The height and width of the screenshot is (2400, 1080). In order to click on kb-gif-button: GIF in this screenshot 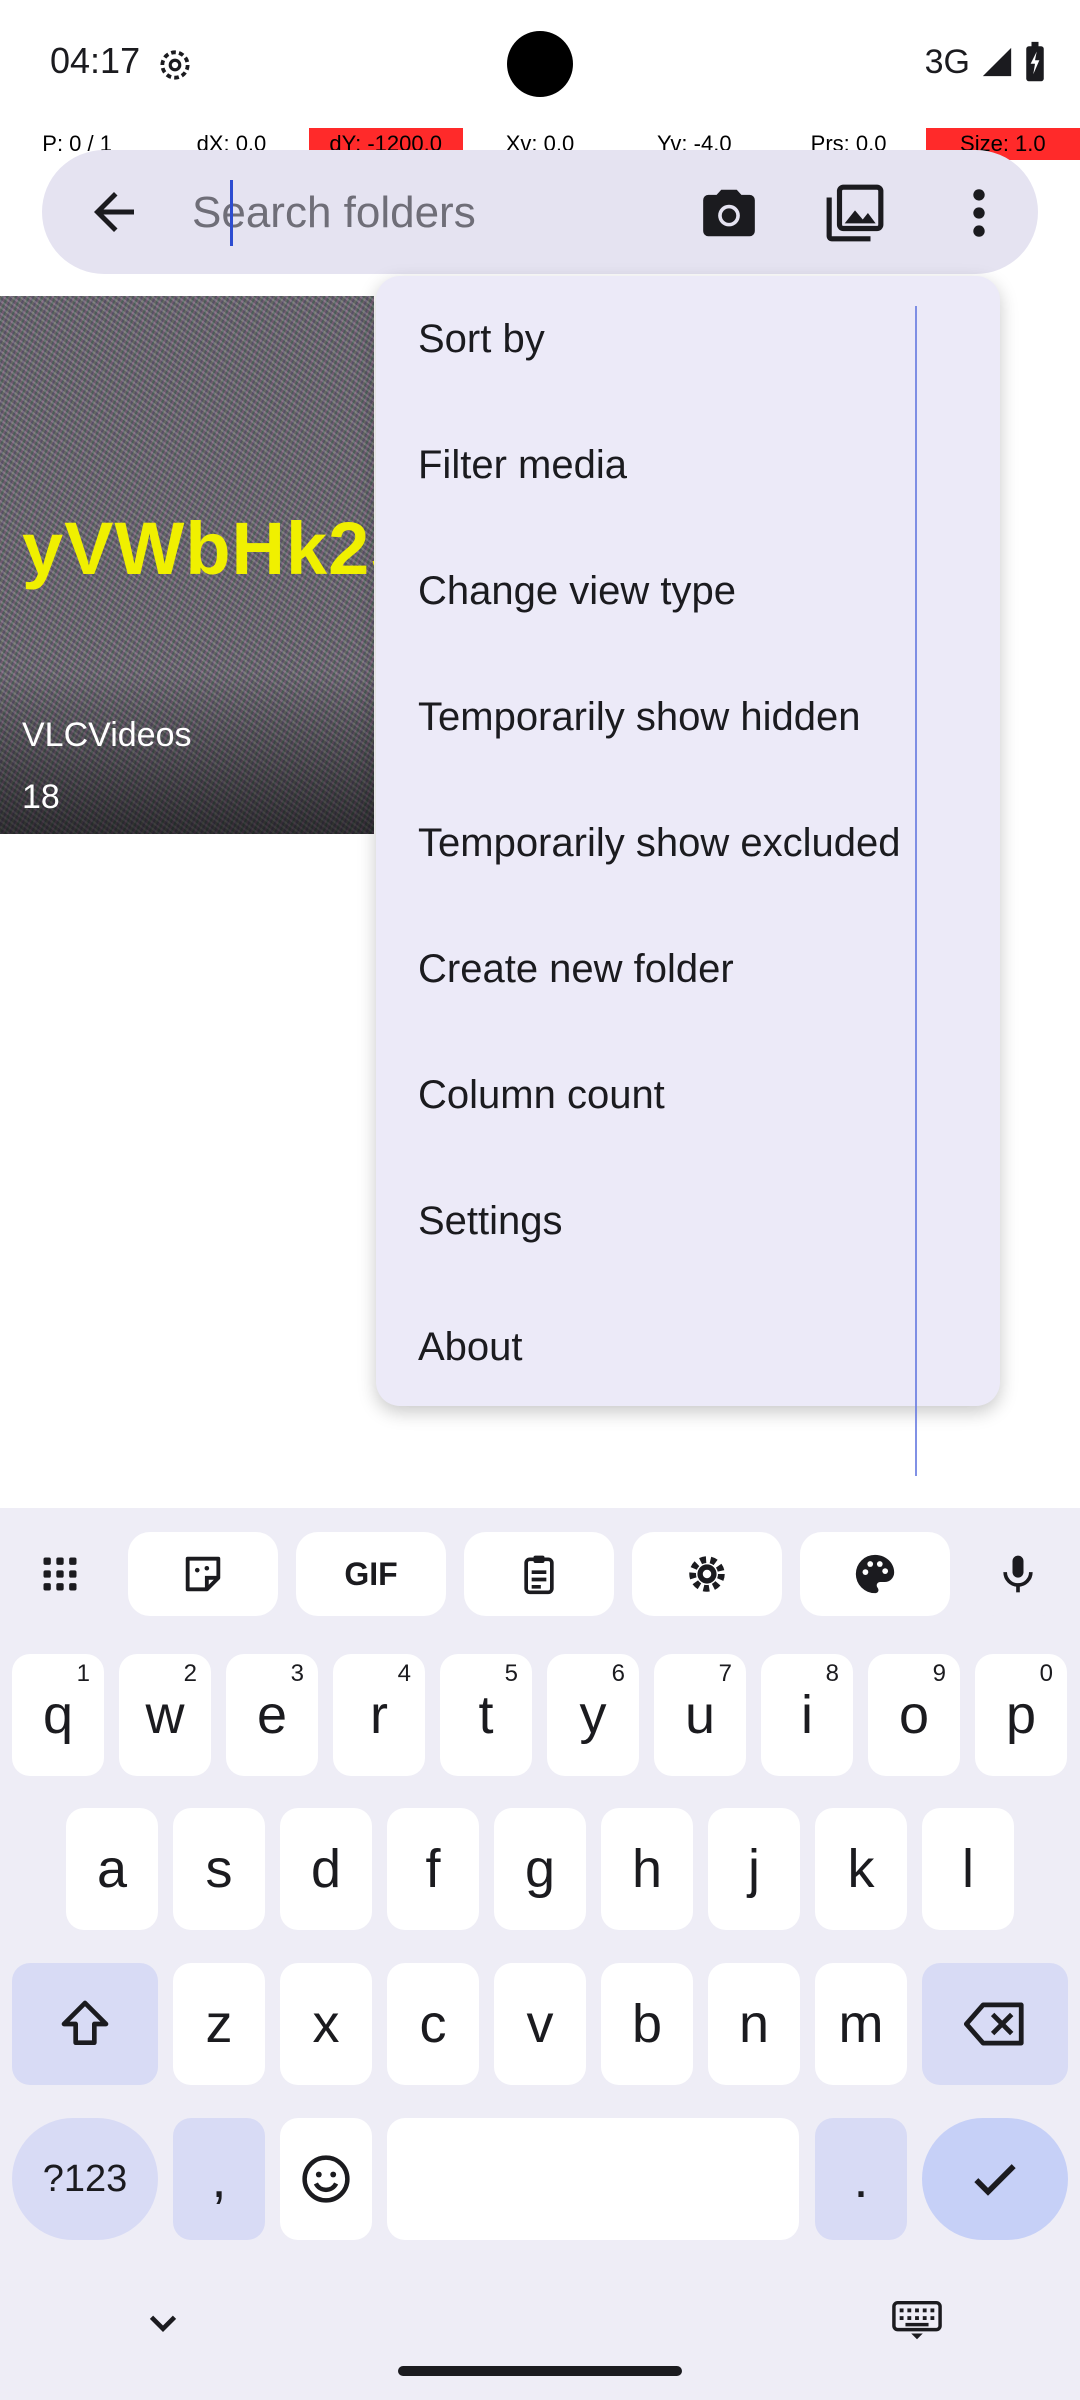, I will do `click(371, 1574)`.